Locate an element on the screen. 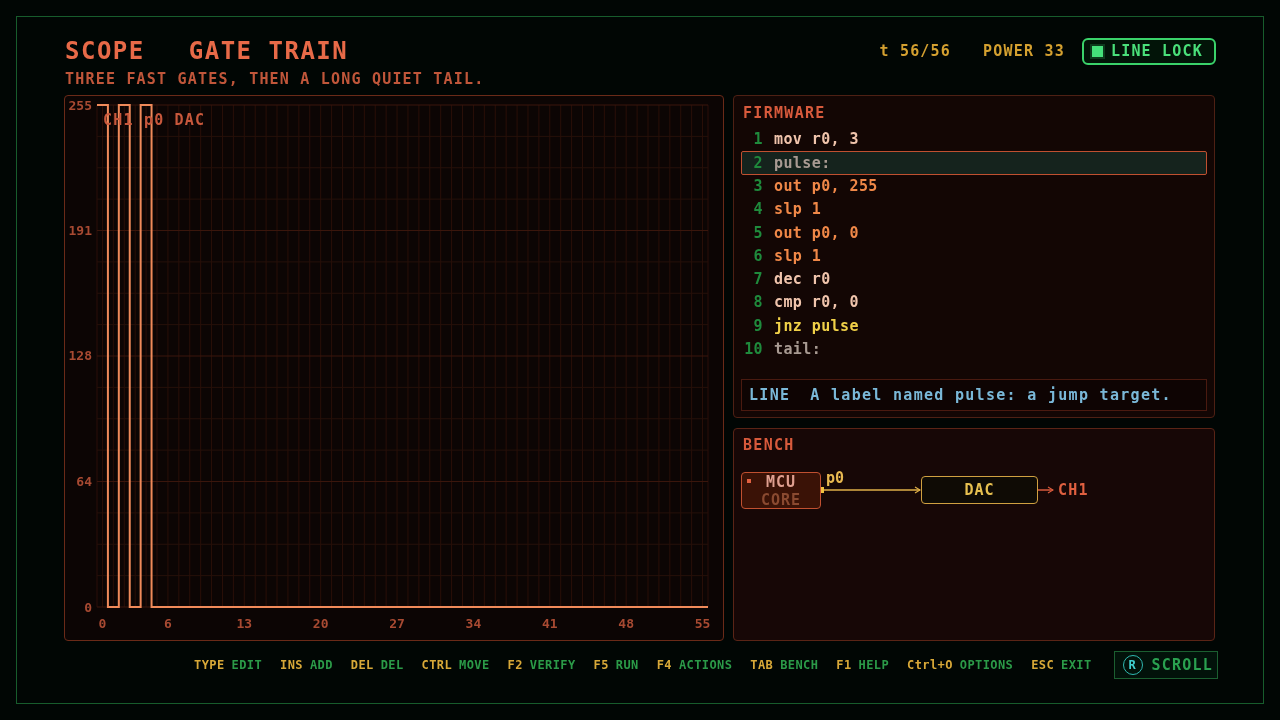 This screenshot has width=1280, height=720. line-number: 3 is located at coordinates (757, 186).